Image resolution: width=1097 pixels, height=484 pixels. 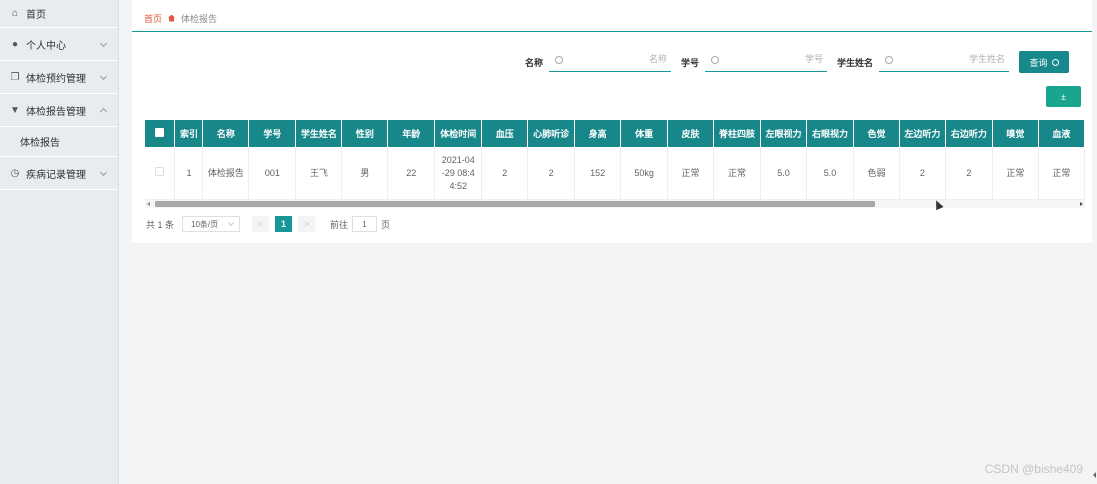 What do you see at coordinates (1038, 62) in the screenshot?
I see `query-button-label: 查询` at bounding box center [1038, 62].